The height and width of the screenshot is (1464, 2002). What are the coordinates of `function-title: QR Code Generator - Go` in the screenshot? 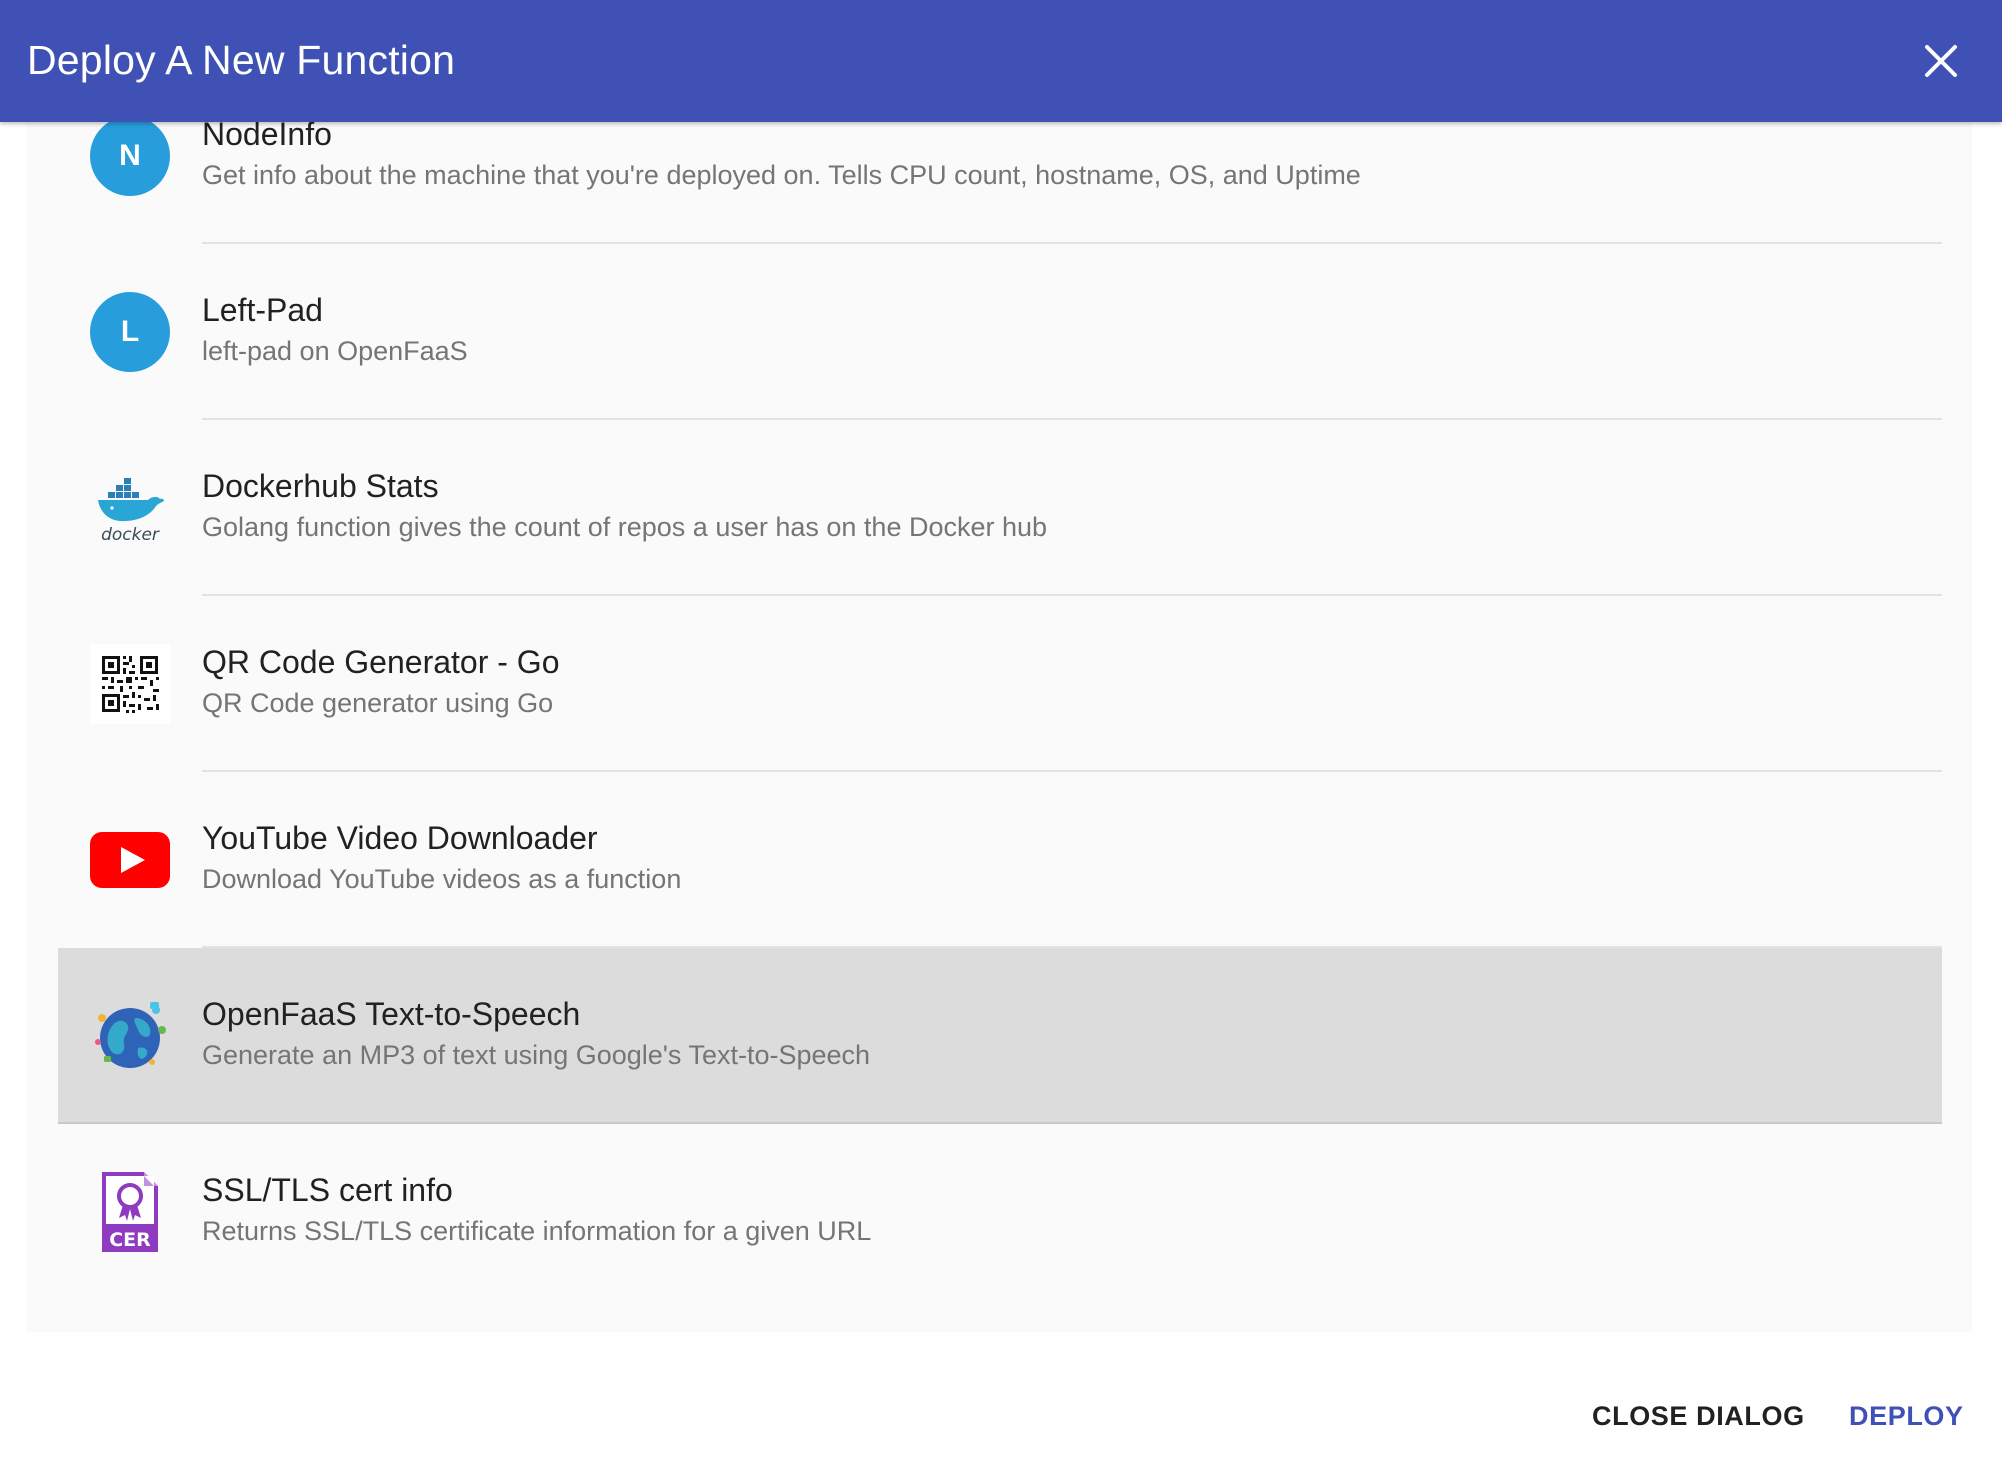 It's located at (381, 662).